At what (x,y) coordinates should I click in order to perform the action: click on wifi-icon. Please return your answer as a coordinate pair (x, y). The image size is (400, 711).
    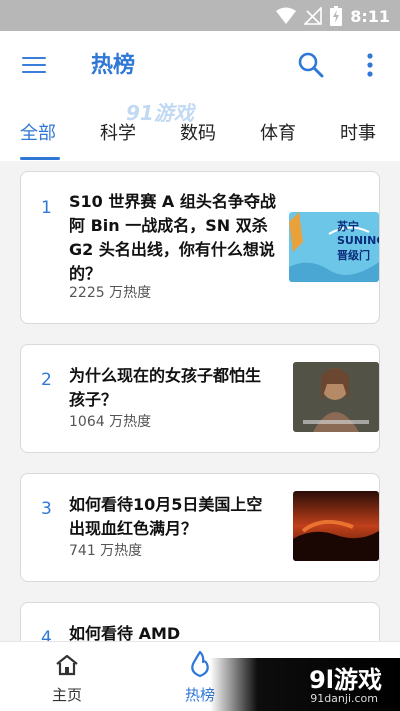
    Looking at the image, I should click on (286, 15).